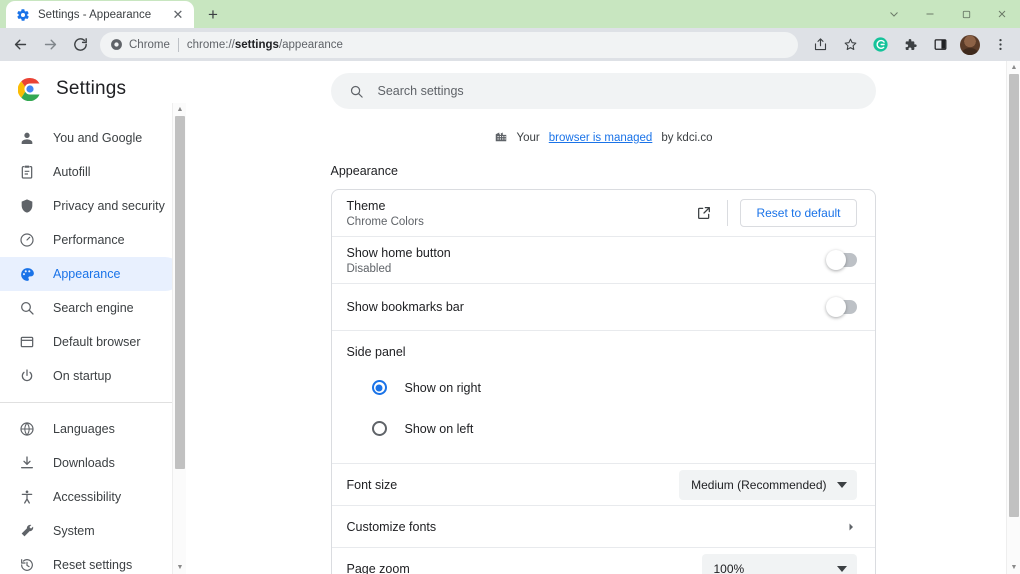 The height and width of the screenshot is (574, 1020). I want to click on tab-strip: Settings - Appearance ✕ +, so click(510, 14).